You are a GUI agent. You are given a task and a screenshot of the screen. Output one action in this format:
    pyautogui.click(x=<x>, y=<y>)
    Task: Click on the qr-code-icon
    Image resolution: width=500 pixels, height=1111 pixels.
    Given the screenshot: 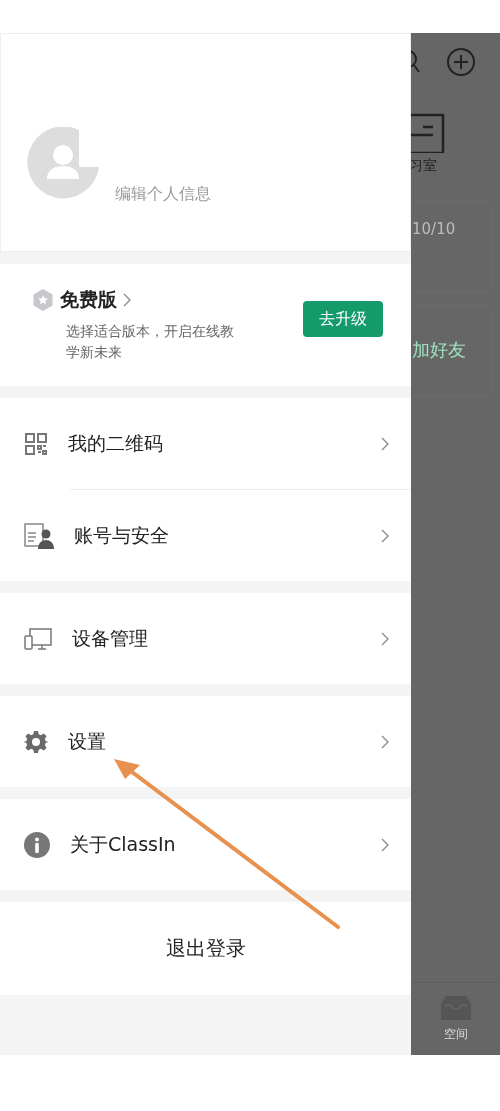 What is the action you would take?
    pyautogui.click(x=36, y=443)
    